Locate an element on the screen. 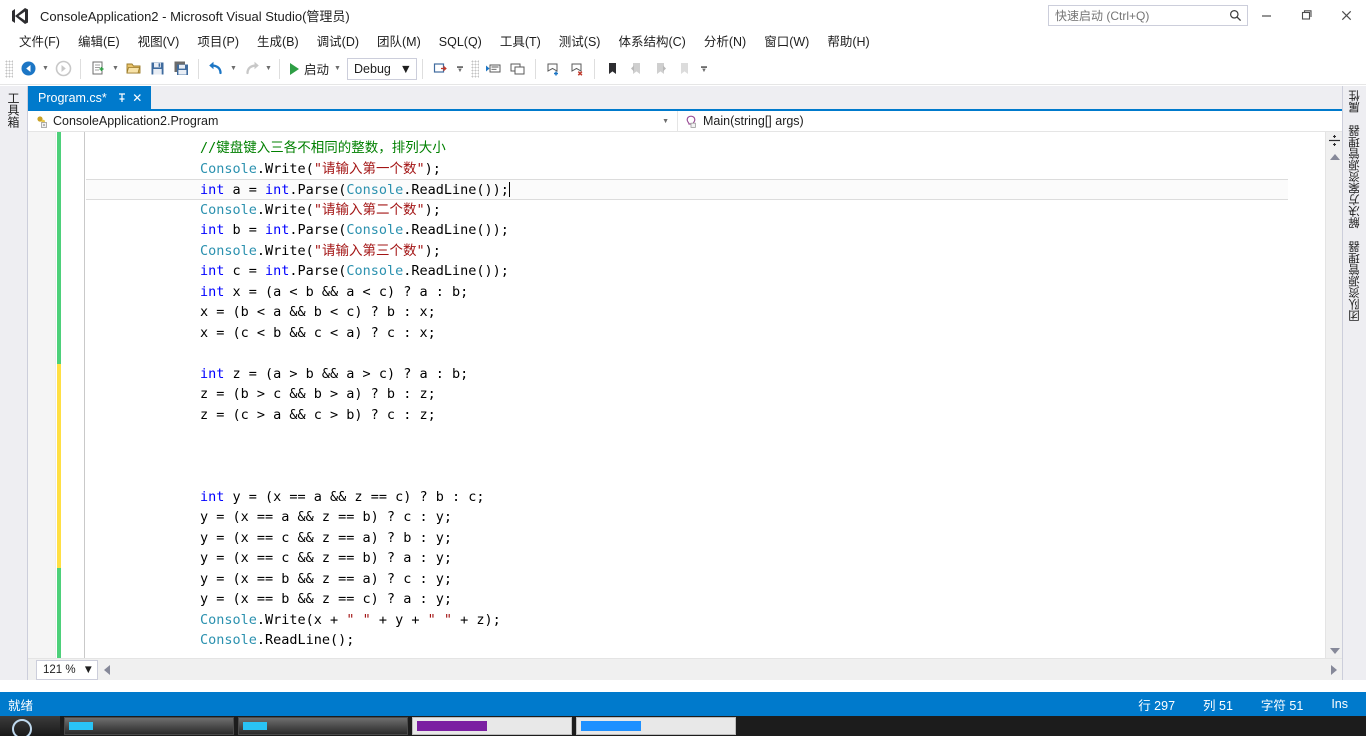  code-line: z = (b > c && b > a) ? b : z; is located at coordinates (699, 394).